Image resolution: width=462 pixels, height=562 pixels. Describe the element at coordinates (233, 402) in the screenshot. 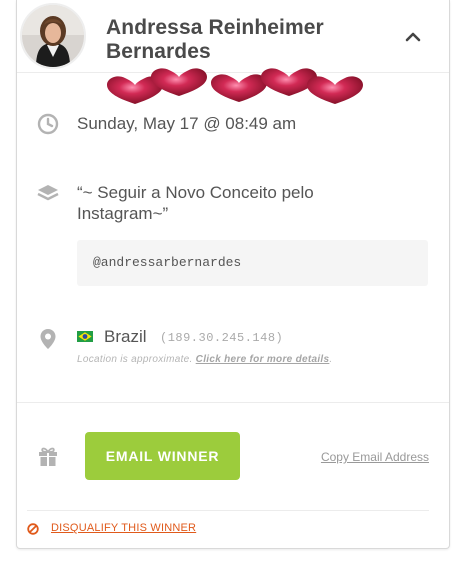

I see `section-divider` at that location.